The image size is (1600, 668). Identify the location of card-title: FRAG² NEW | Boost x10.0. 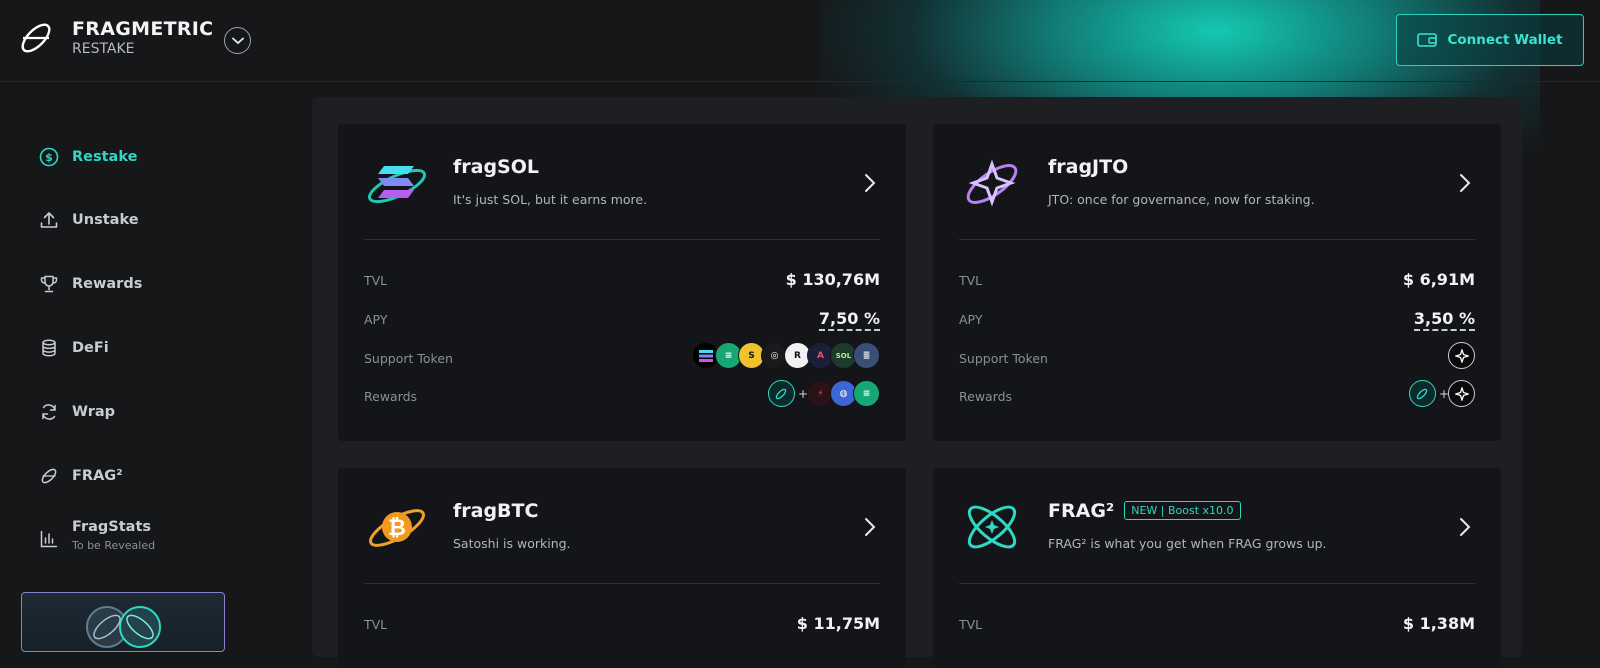
(1144, 511).